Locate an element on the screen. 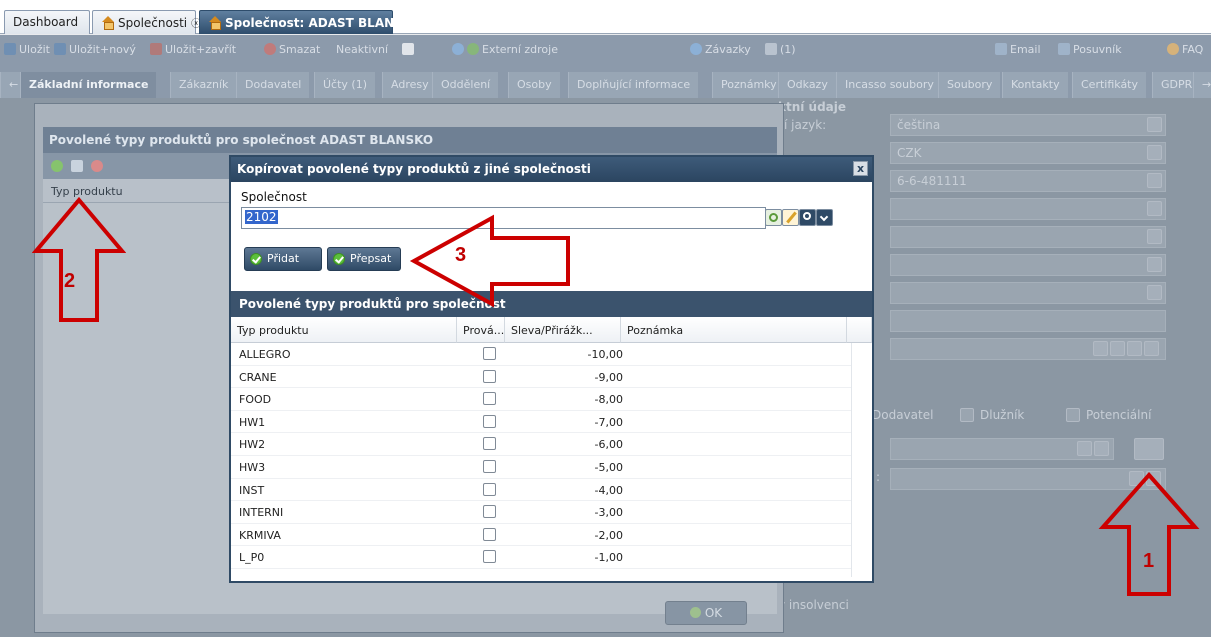 The image size is (1211, 637). tab-basic-info: Základní informace is located at coordinates (88, 85).